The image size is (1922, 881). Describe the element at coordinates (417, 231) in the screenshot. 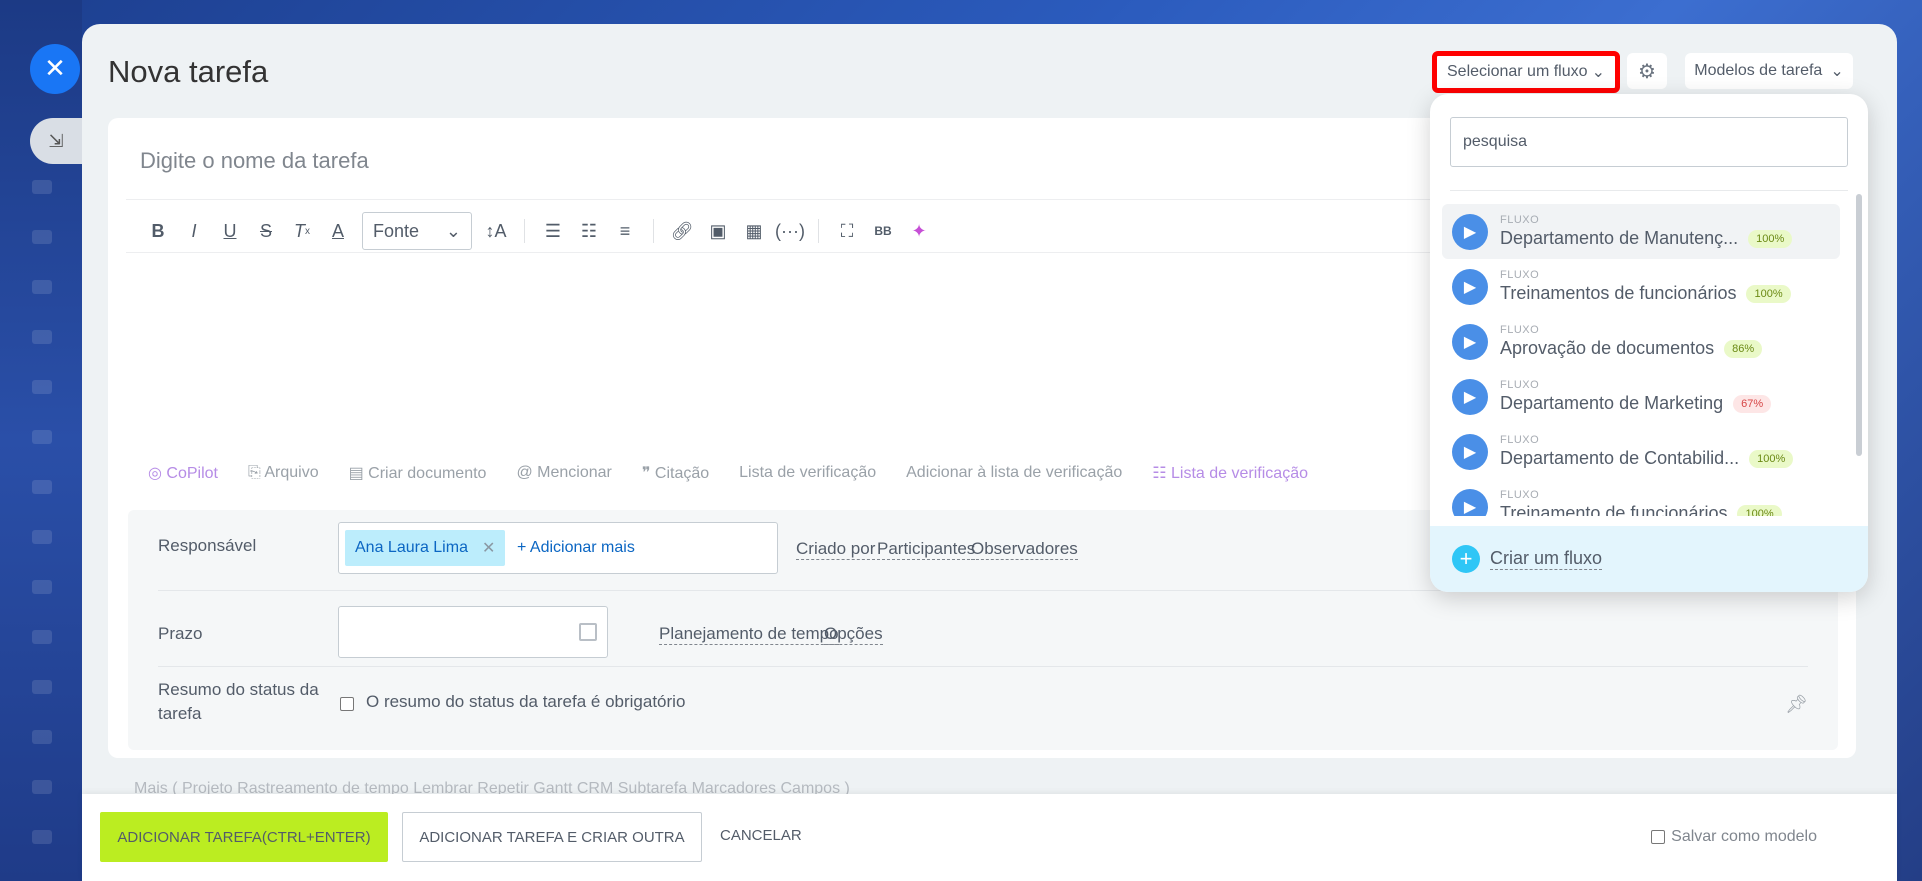

I see `font-select: Fonte ⌄` at that location.